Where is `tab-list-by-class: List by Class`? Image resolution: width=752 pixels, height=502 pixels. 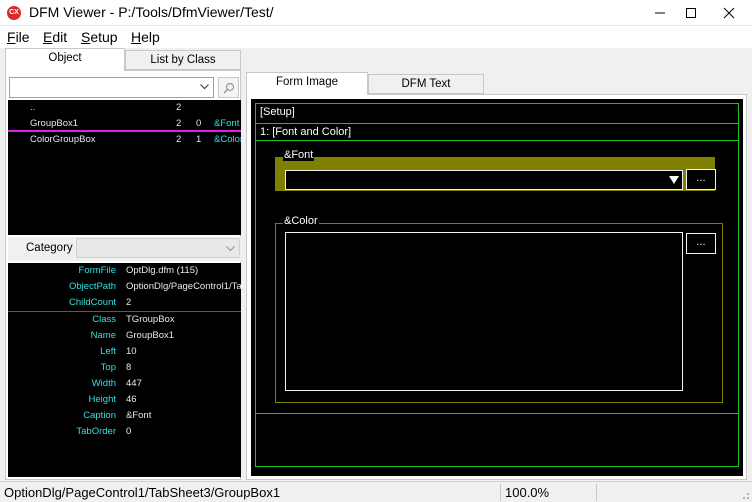
tab-list-by-class: List by Class is located at coordinates (183, 60).